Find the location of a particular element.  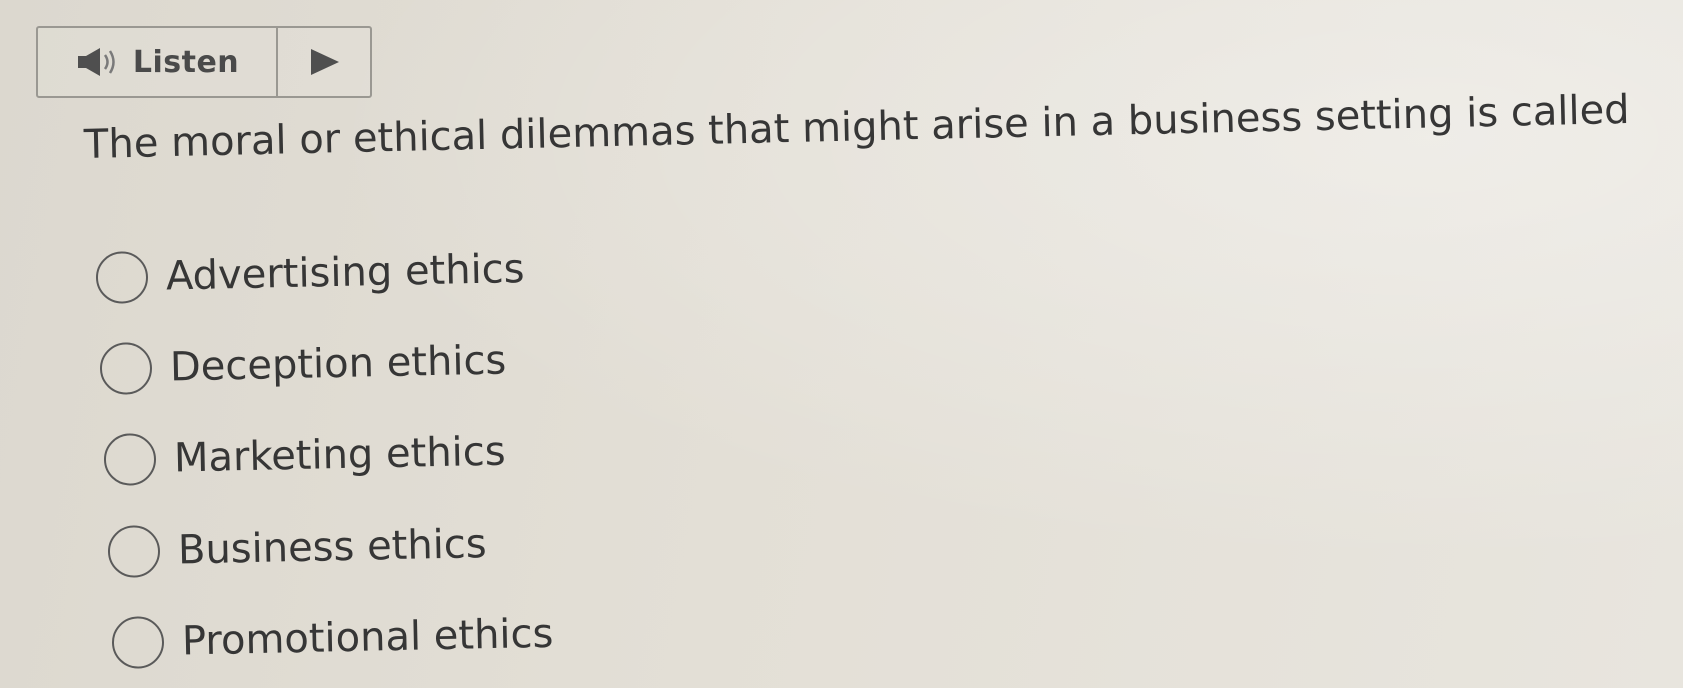

option-label: Business ethics is located at coordinates (332, 547).